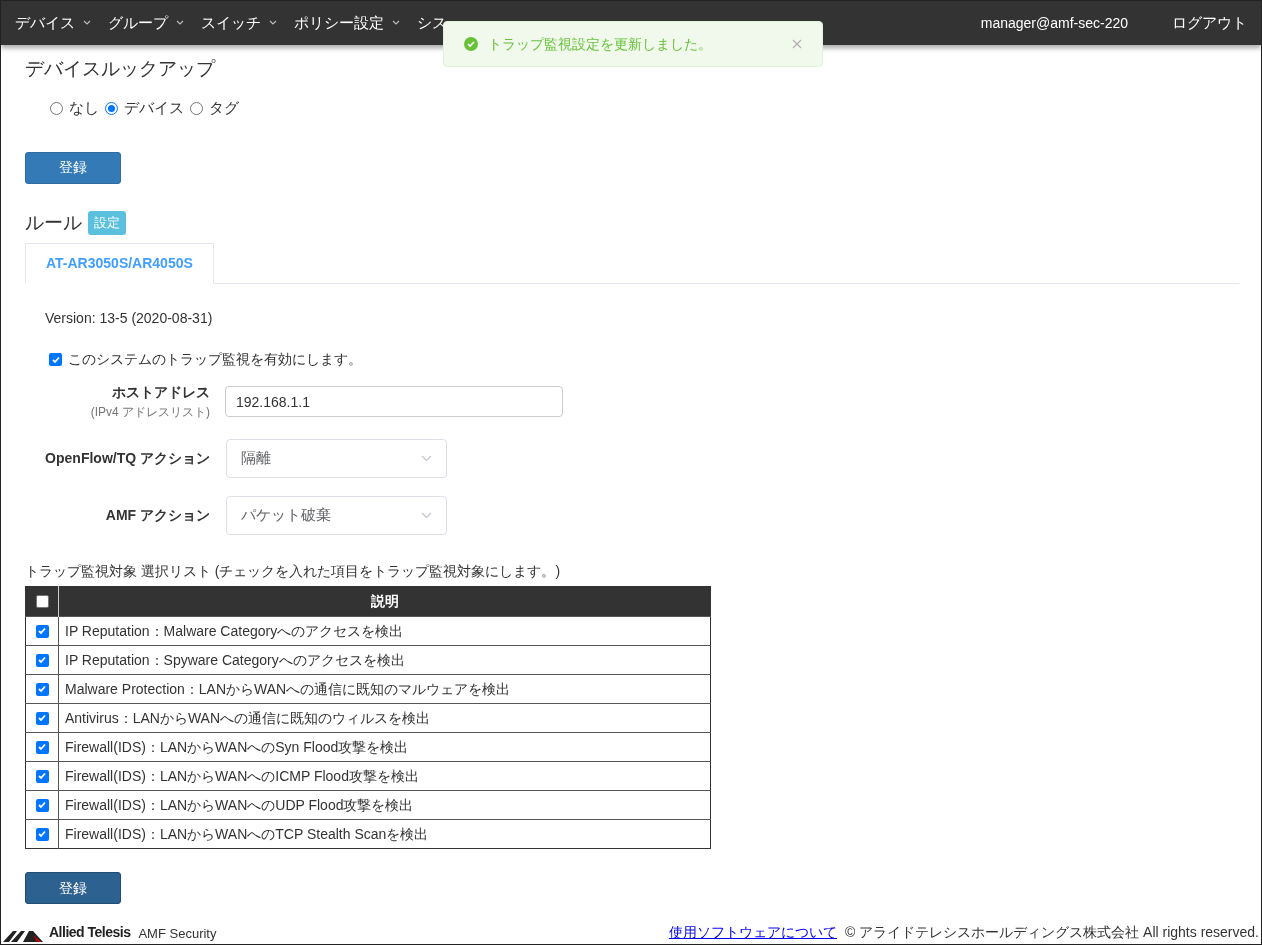 The height and width of the screenshot is (945, 1262). Describe the element at coordinates (150, 412) in the screenshot. I see `field-hint: (IPv4 アドレスリスト)` at that location.